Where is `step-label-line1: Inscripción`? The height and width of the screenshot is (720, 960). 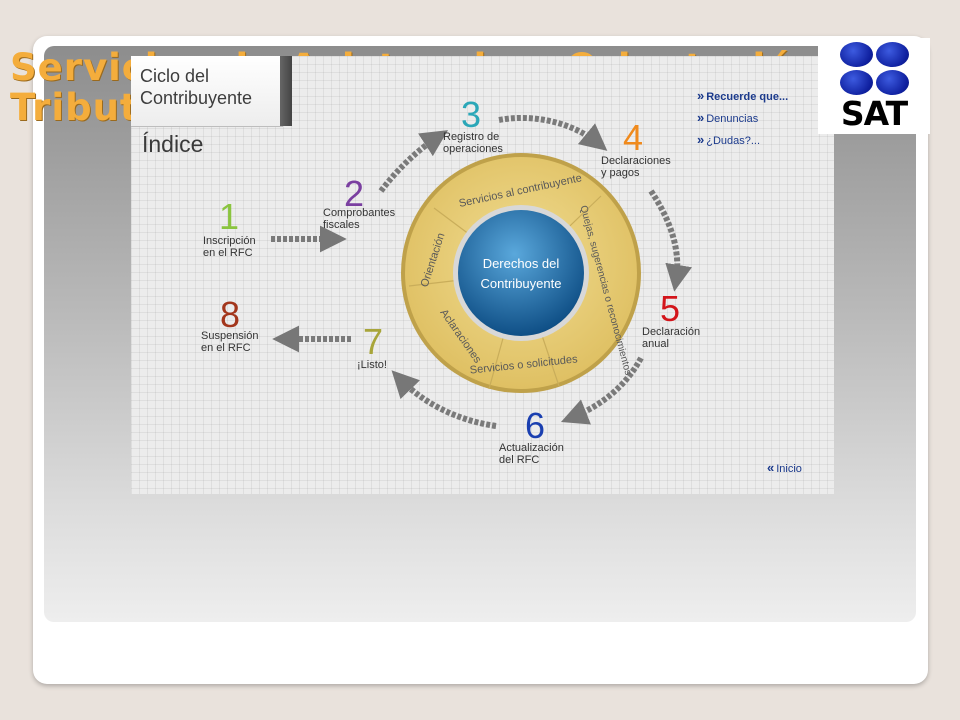 step-label-line1: Inscripción is located at coordinates (229, 241).